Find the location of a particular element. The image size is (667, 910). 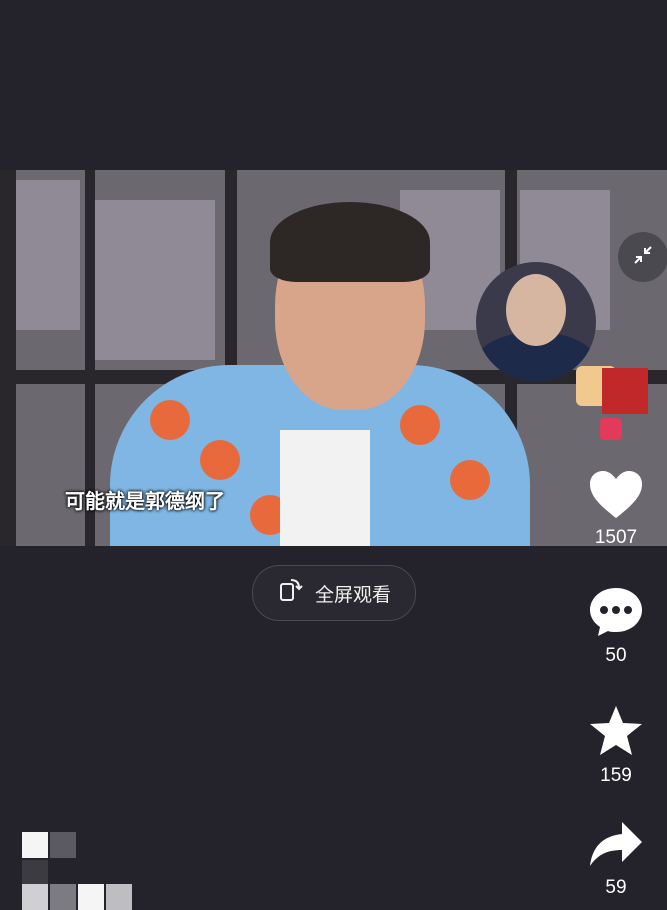

share-button: 59 is located at coordinates (616, 859).